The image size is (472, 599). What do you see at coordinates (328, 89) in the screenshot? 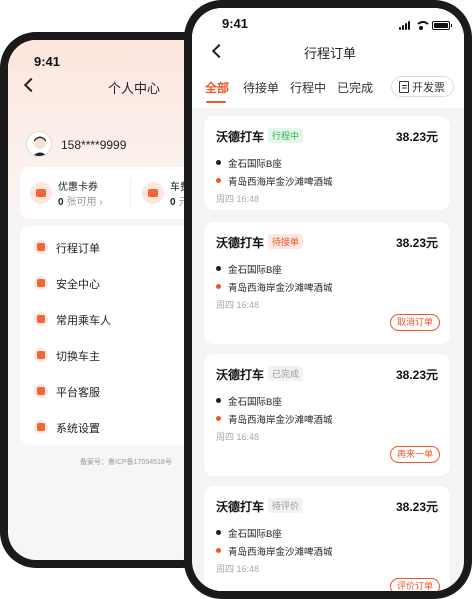
I see `order-tabs: 全部 待接单 行程中 已完成 开发票` at bounding box center [328, 89].